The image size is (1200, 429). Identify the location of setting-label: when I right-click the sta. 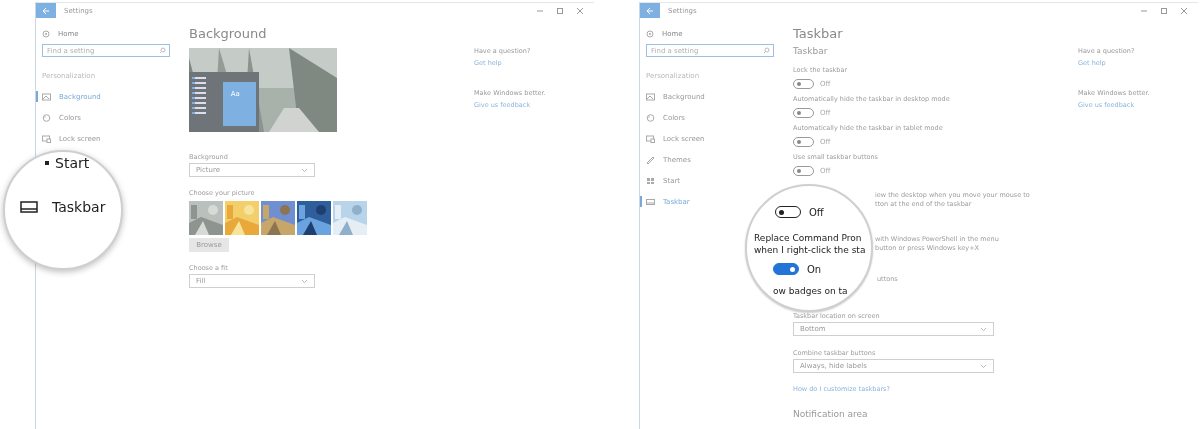
(810, 250).